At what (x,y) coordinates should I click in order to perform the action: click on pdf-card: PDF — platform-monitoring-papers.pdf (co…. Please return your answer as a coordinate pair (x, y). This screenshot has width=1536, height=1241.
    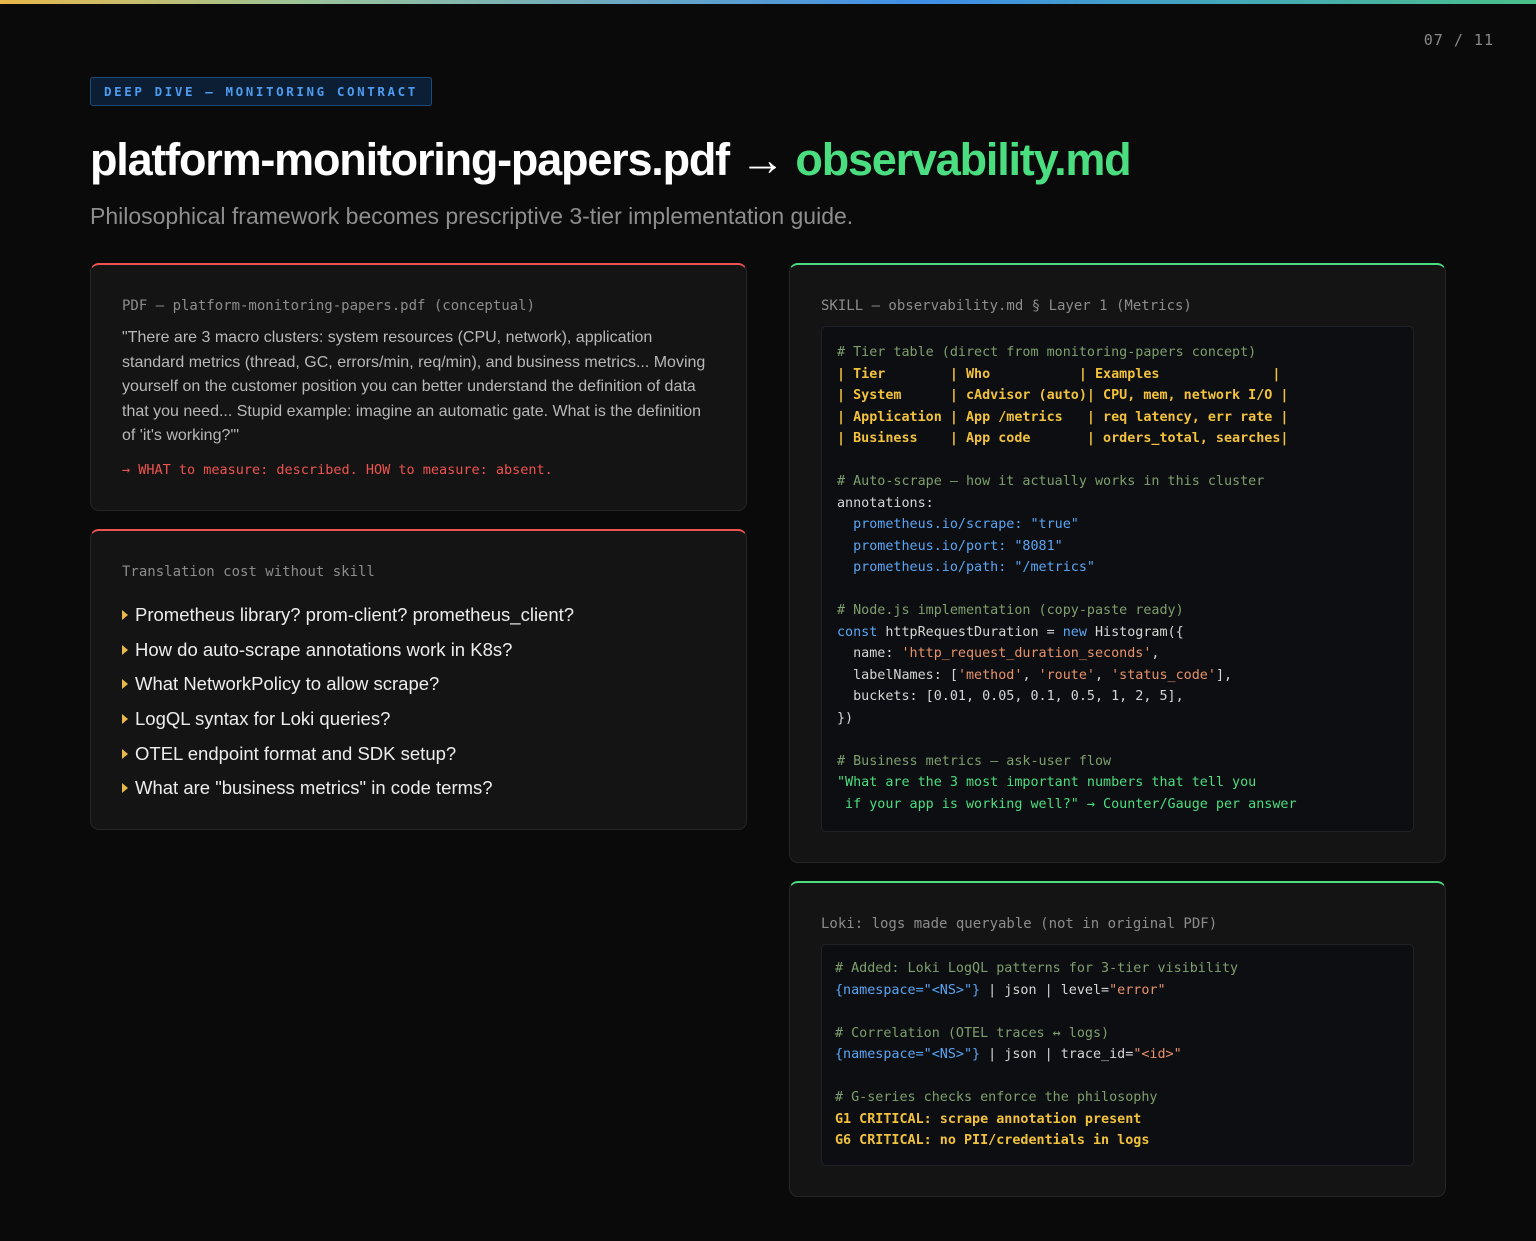
    Looking at the image, I should click on (418, 387).